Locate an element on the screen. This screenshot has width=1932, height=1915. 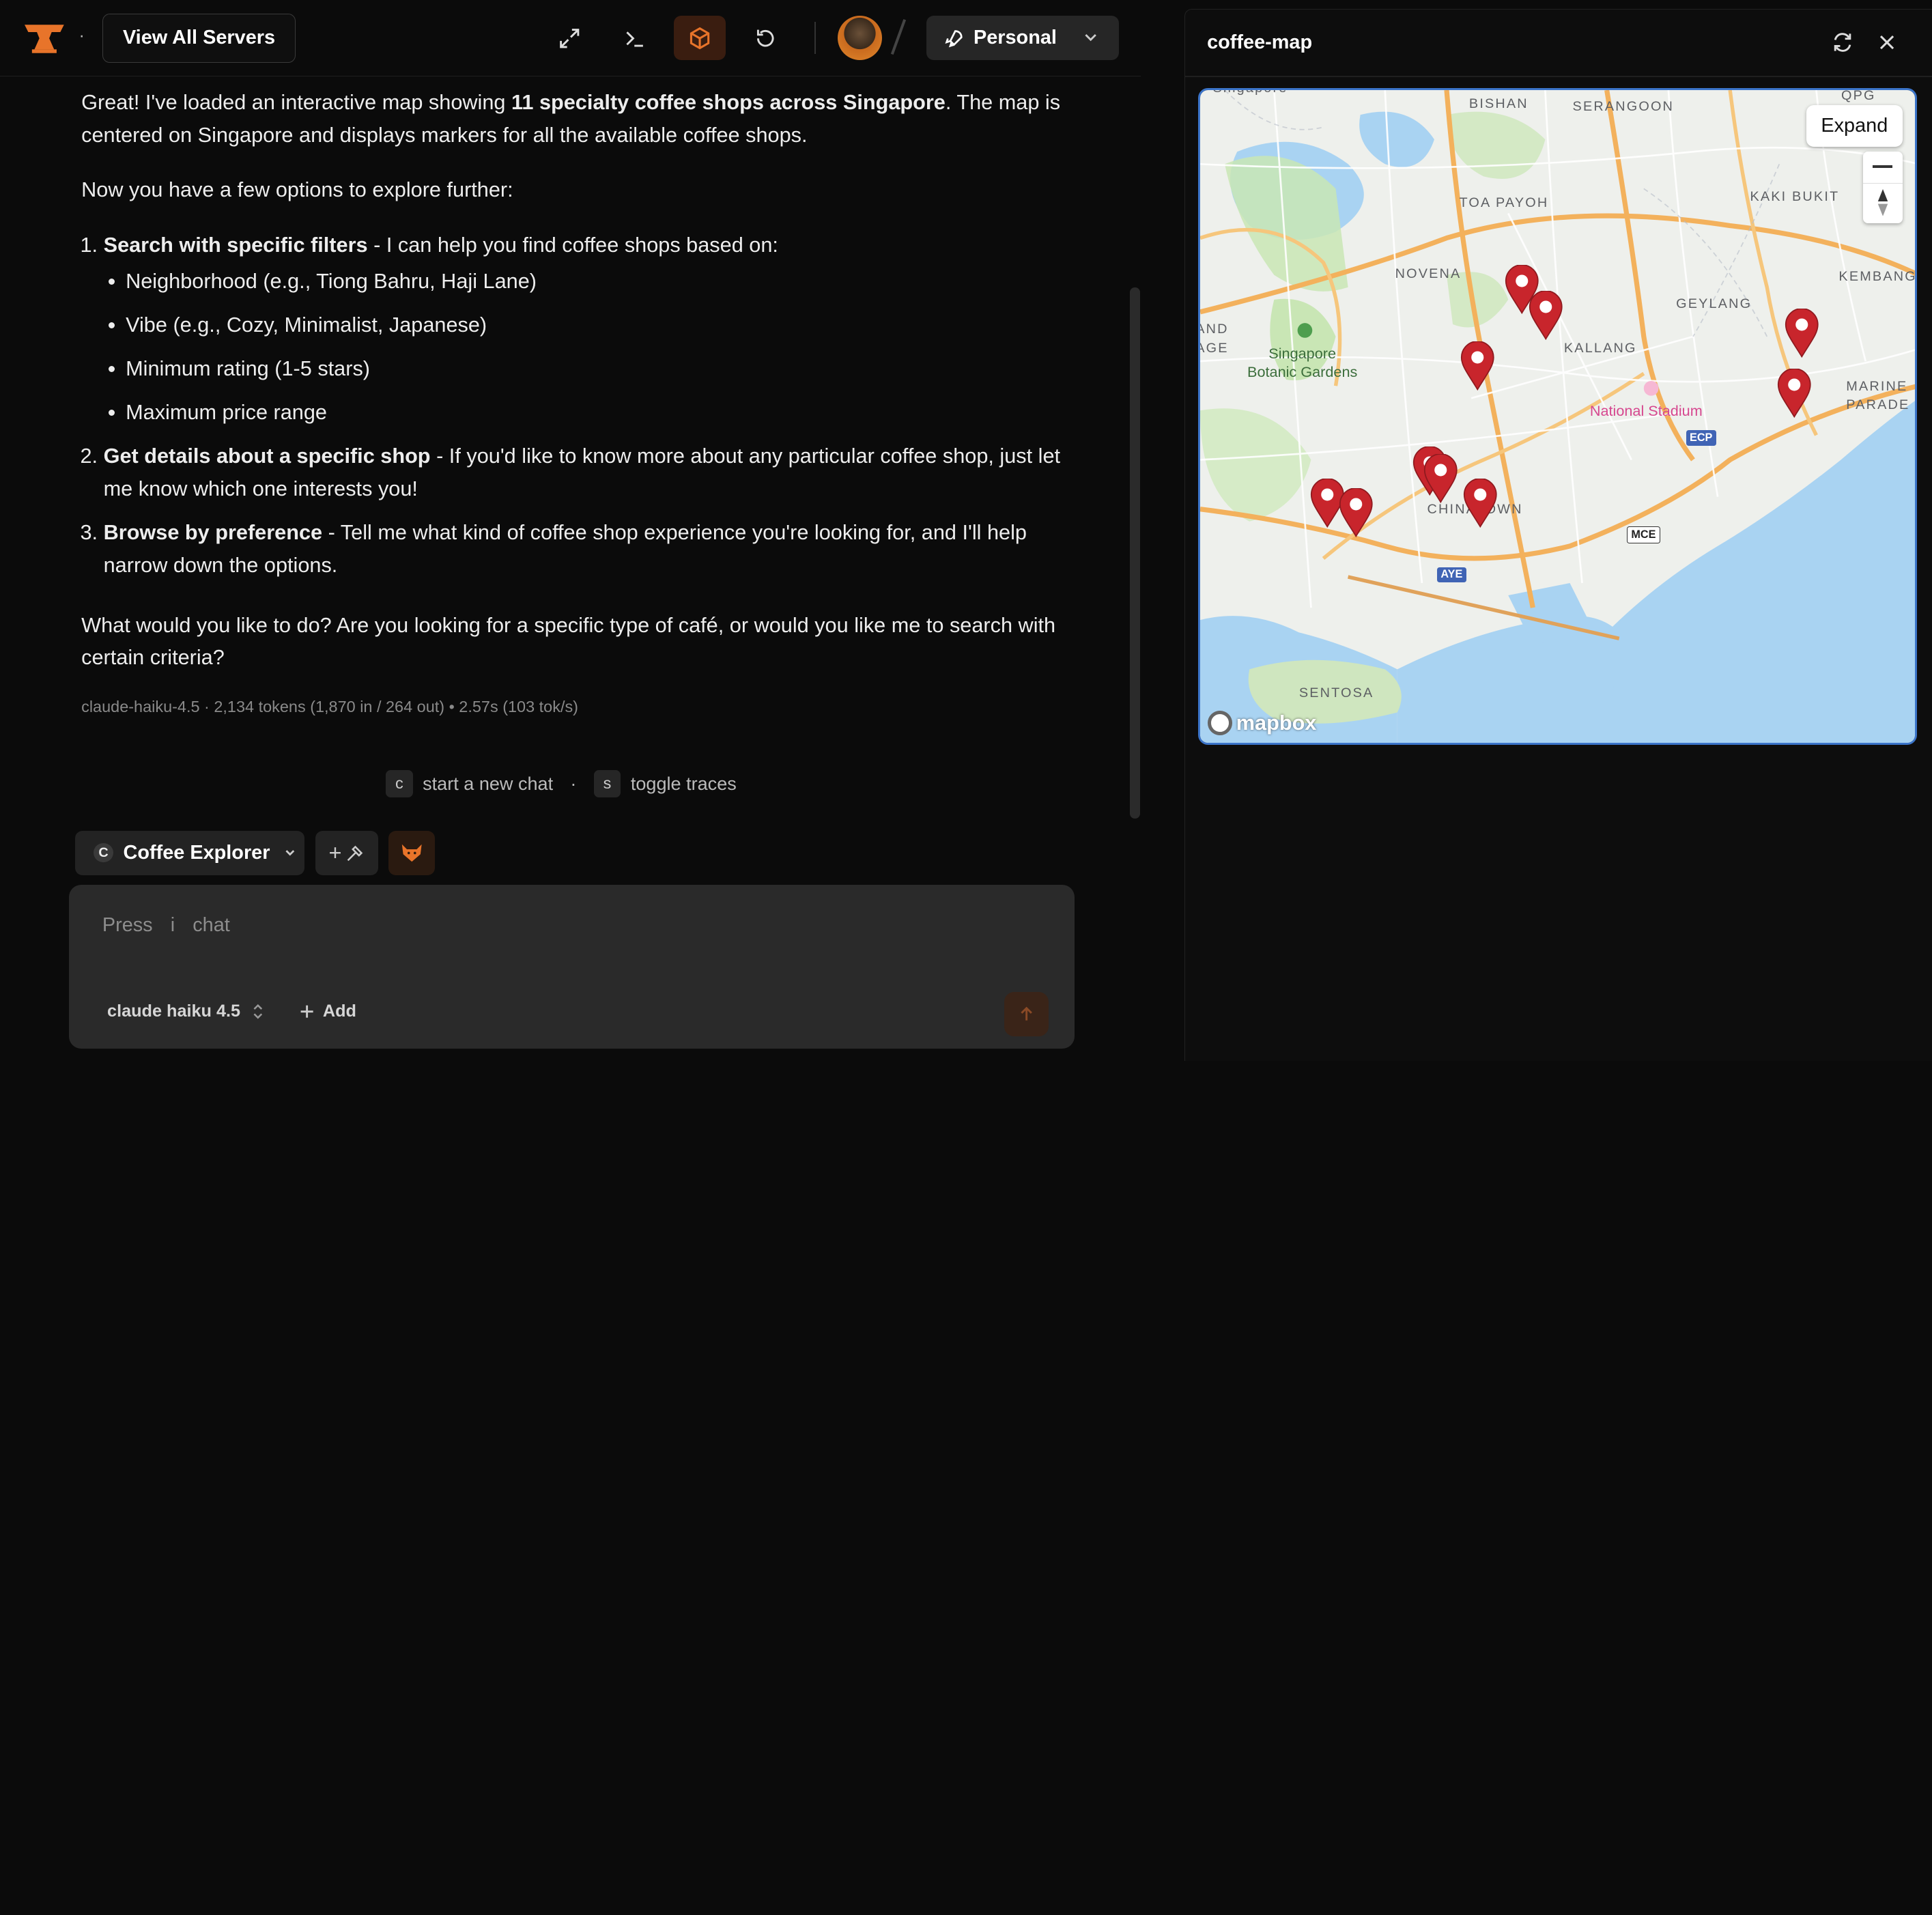
zoom-divider is located at coordinates (1882, 183).